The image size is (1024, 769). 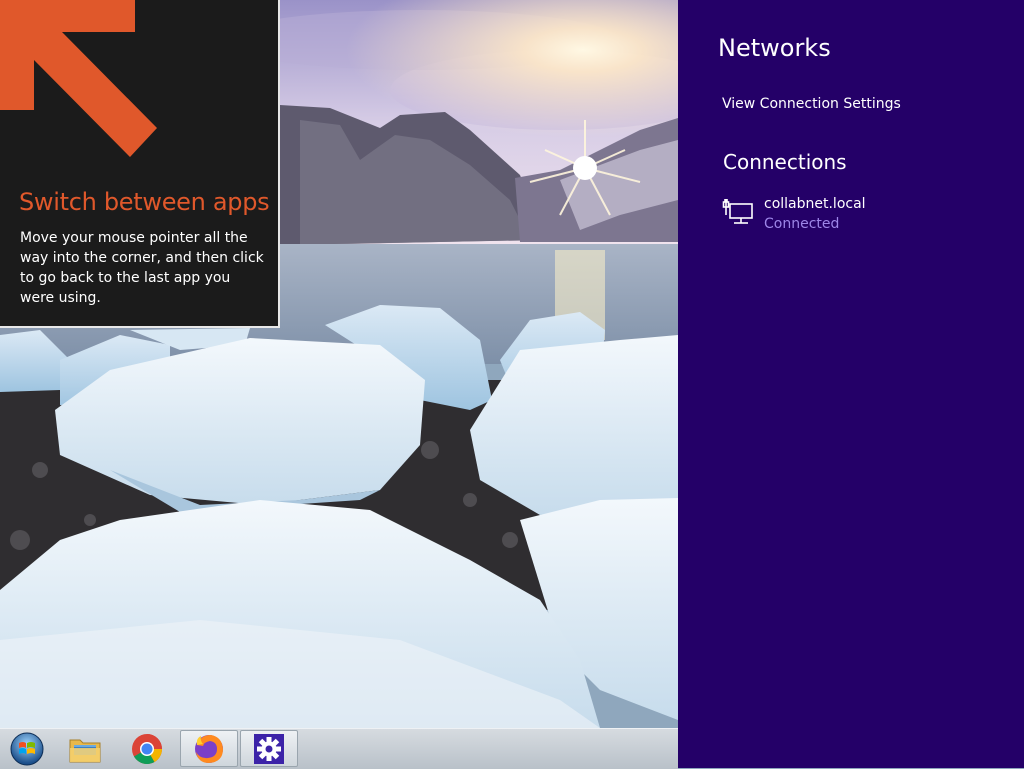 I want to click on folder-icon, so click(x=85, y=750).